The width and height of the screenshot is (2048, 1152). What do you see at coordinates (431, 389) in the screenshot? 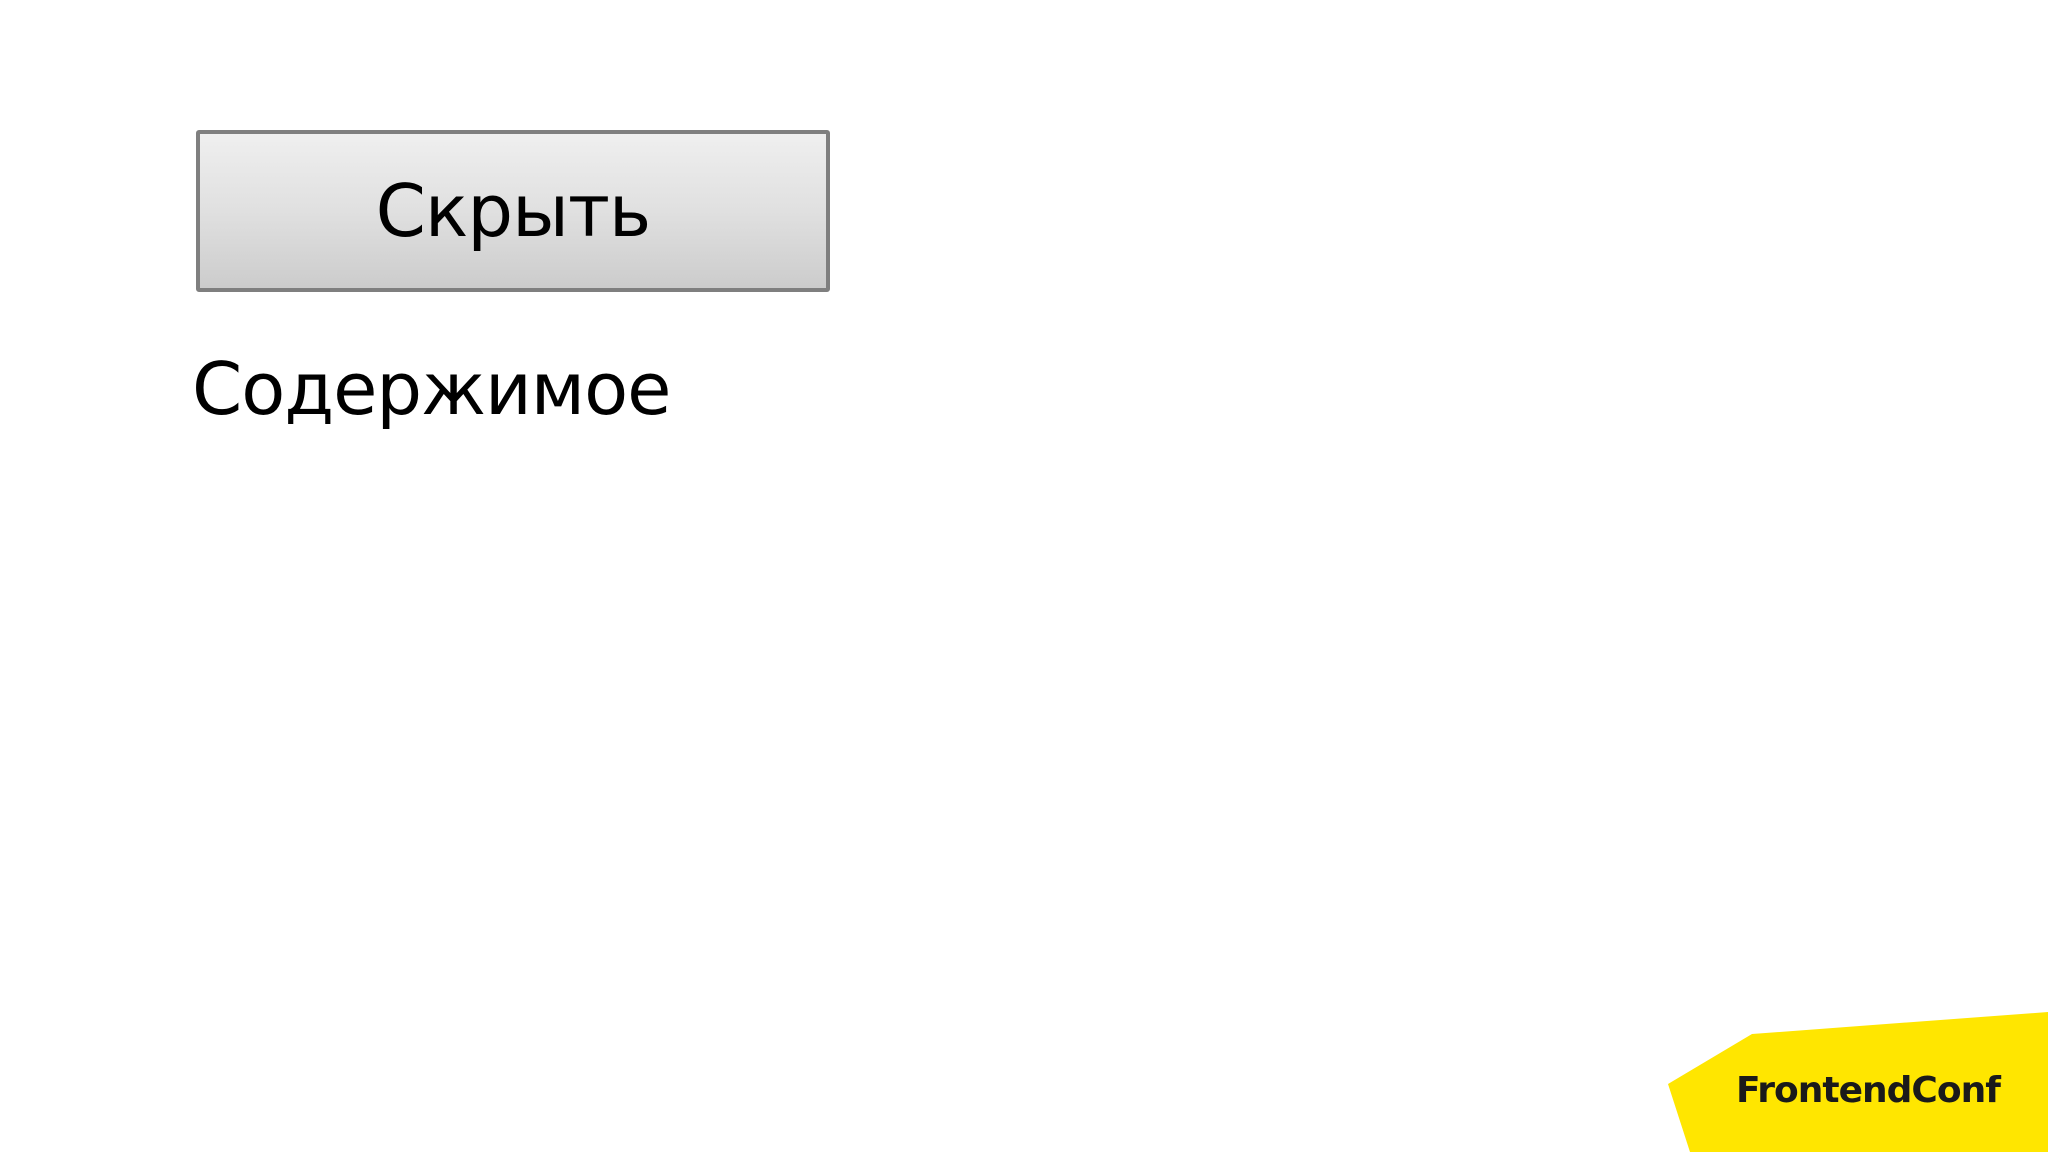
I see `content-text: Содержимое` at bounding box center [431, 389].